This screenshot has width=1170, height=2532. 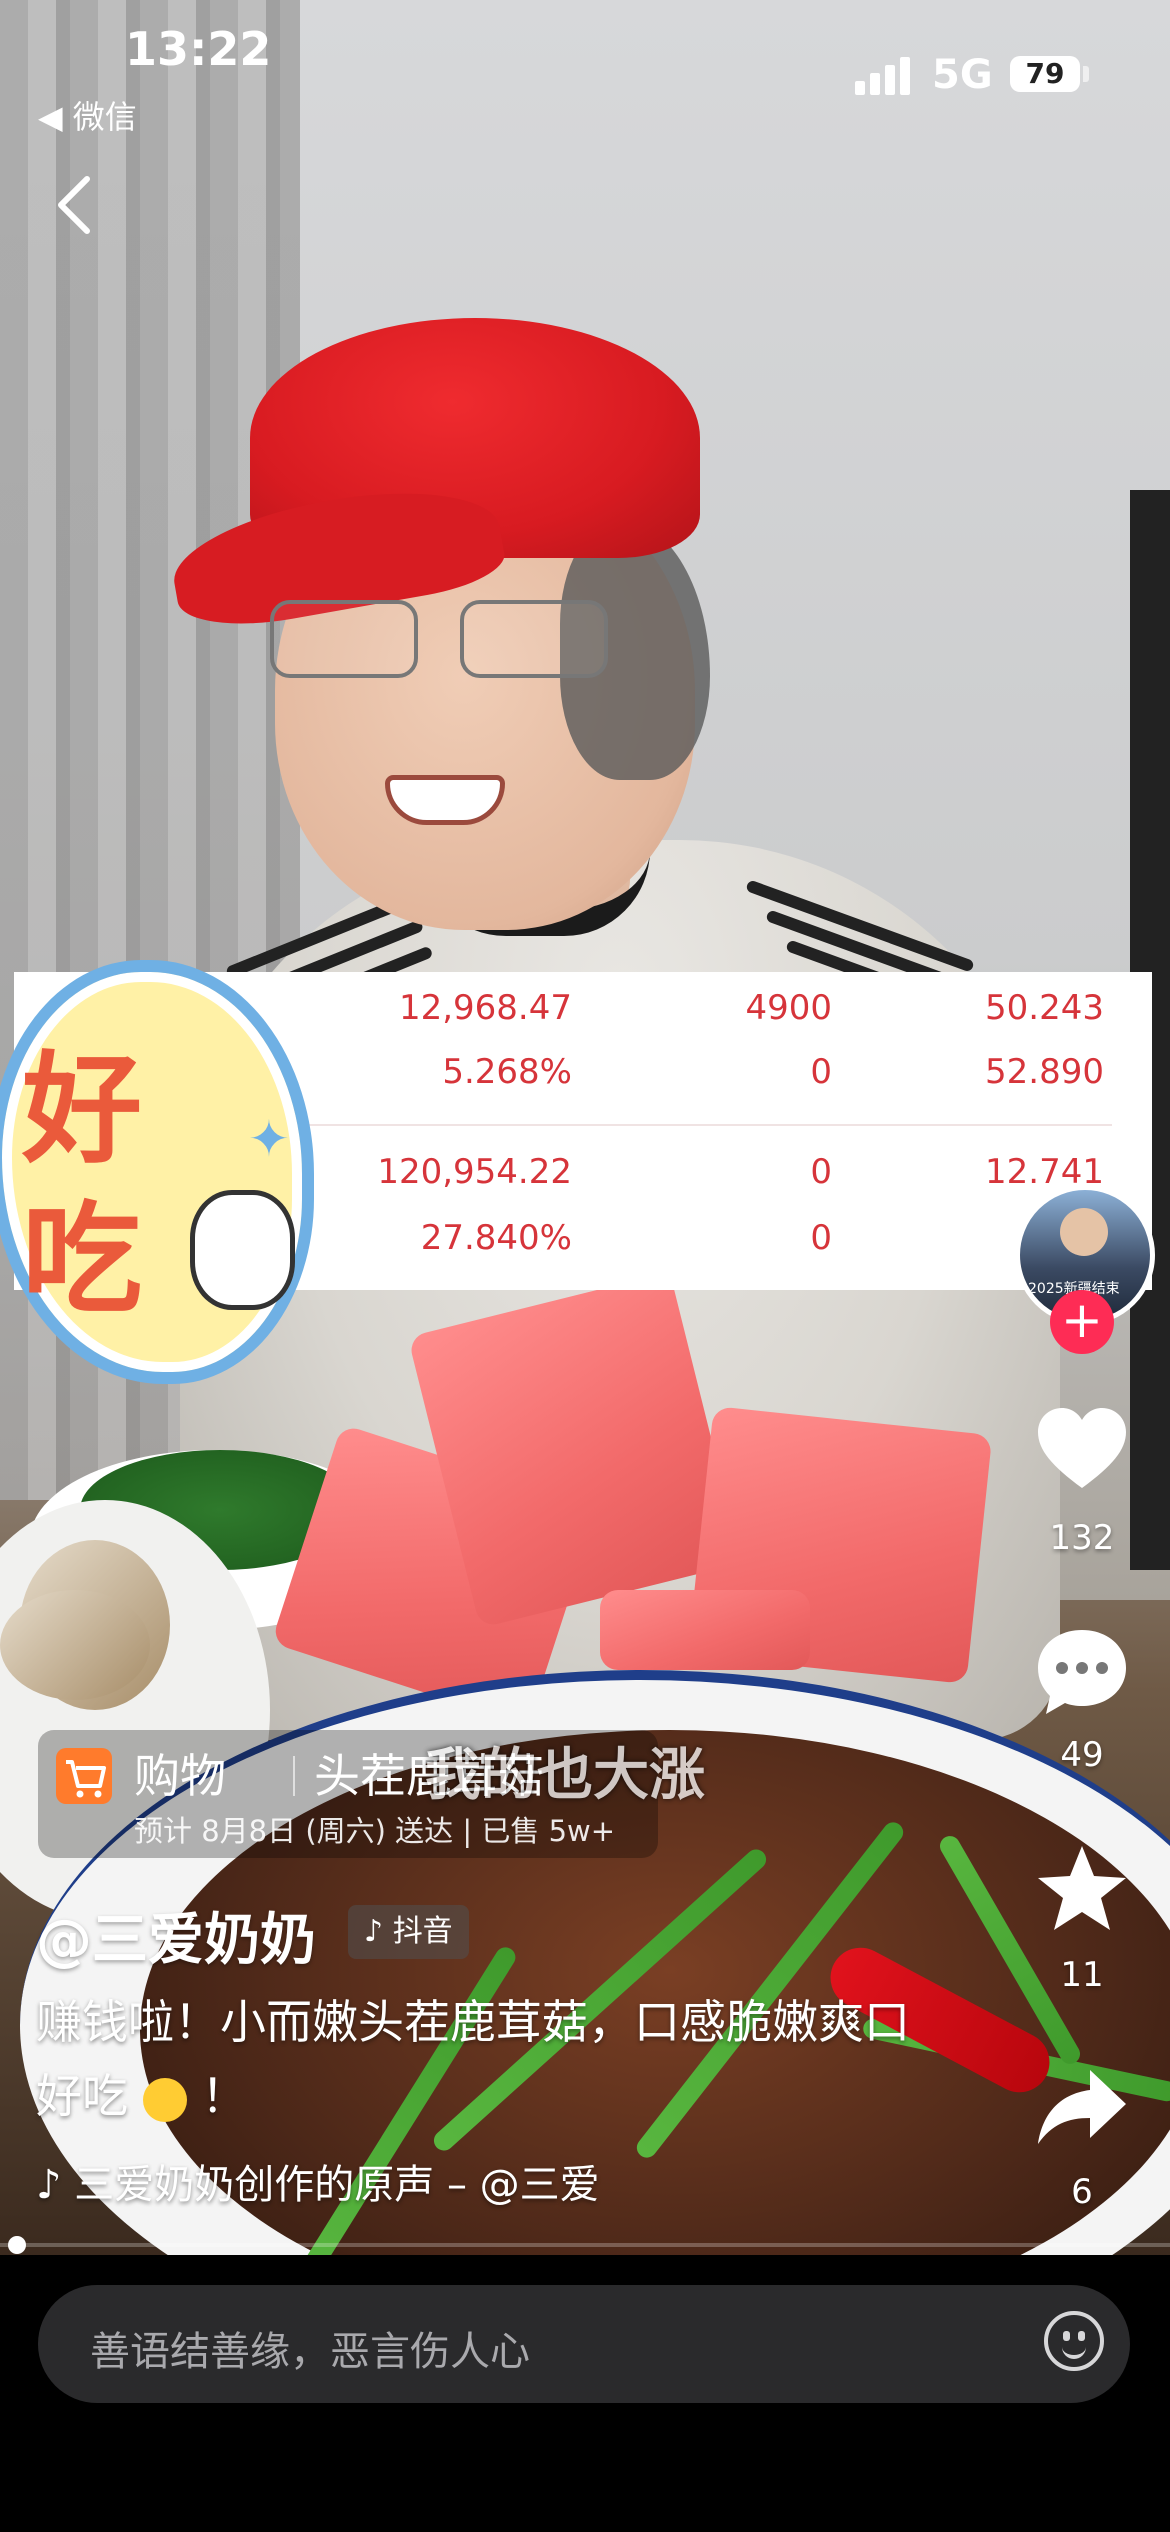 What do you see at coordinates (445, 800) in the screenshot?
I see `smile` at bounding box center [445, 800].